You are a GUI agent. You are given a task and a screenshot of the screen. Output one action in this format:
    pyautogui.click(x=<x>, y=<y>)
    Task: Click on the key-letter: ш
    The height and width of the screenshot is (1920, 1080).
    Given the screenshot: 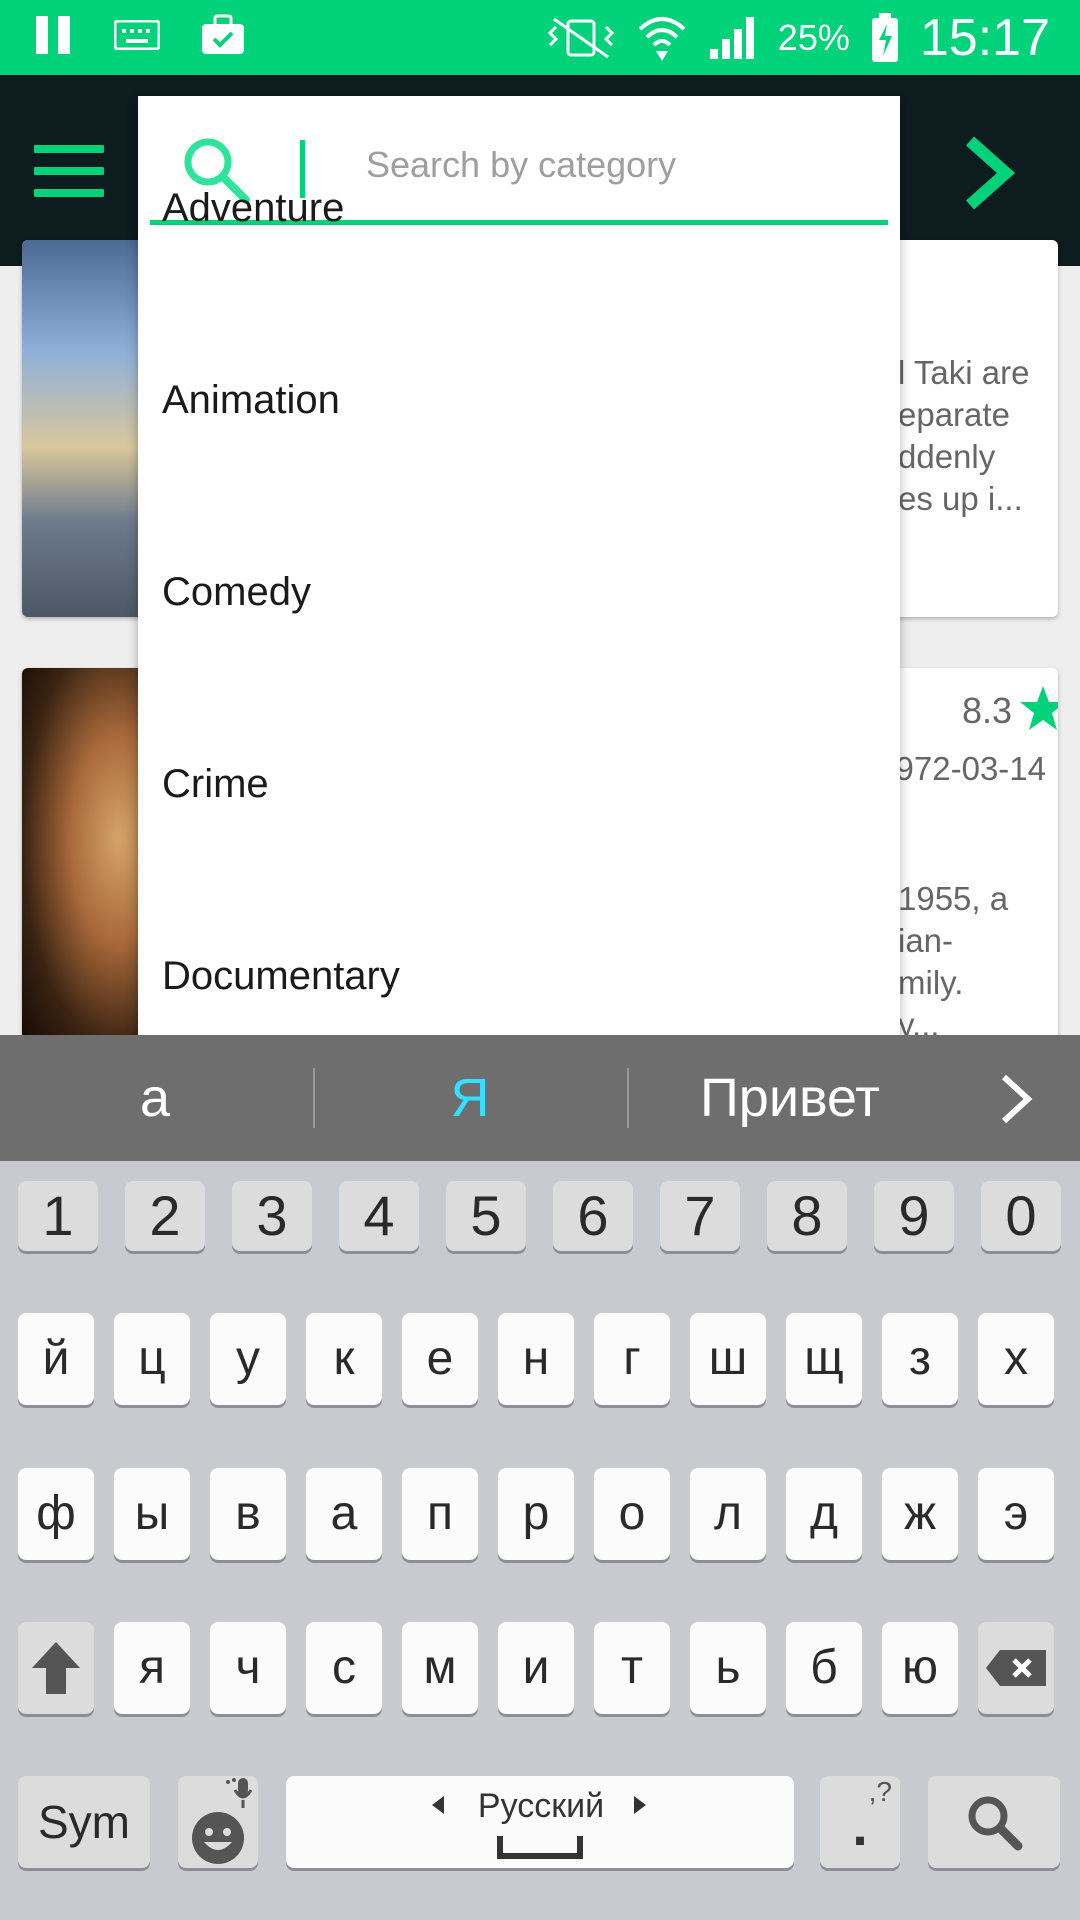 What is the action you would take?
    pyautogui.click(x=728, y=1359)
    